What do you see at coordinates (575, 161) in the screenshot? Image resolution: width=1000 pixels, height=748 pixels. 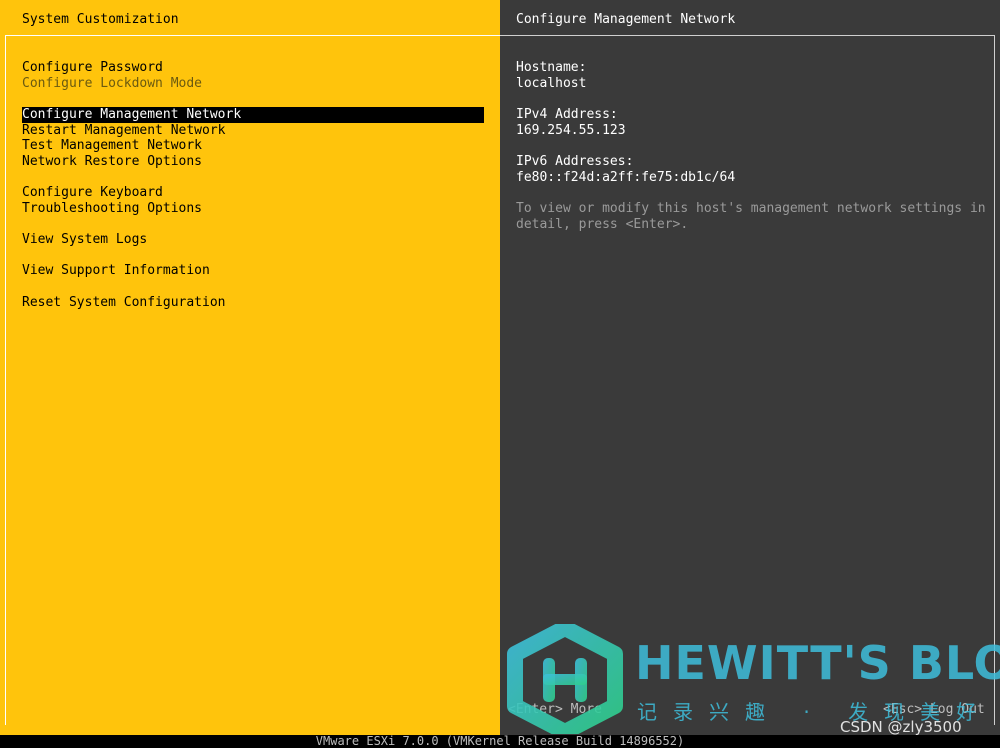 I see `ipv6-label: IPv6 Addresses:` at bounding box center [575, 161].